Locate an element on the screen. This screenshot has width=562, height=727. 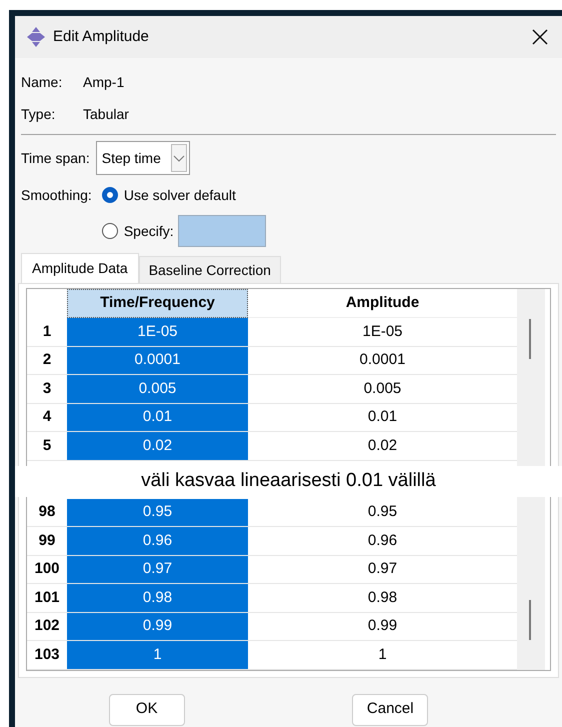
table-cell: 0.99 is located at coordinates (157, 626).